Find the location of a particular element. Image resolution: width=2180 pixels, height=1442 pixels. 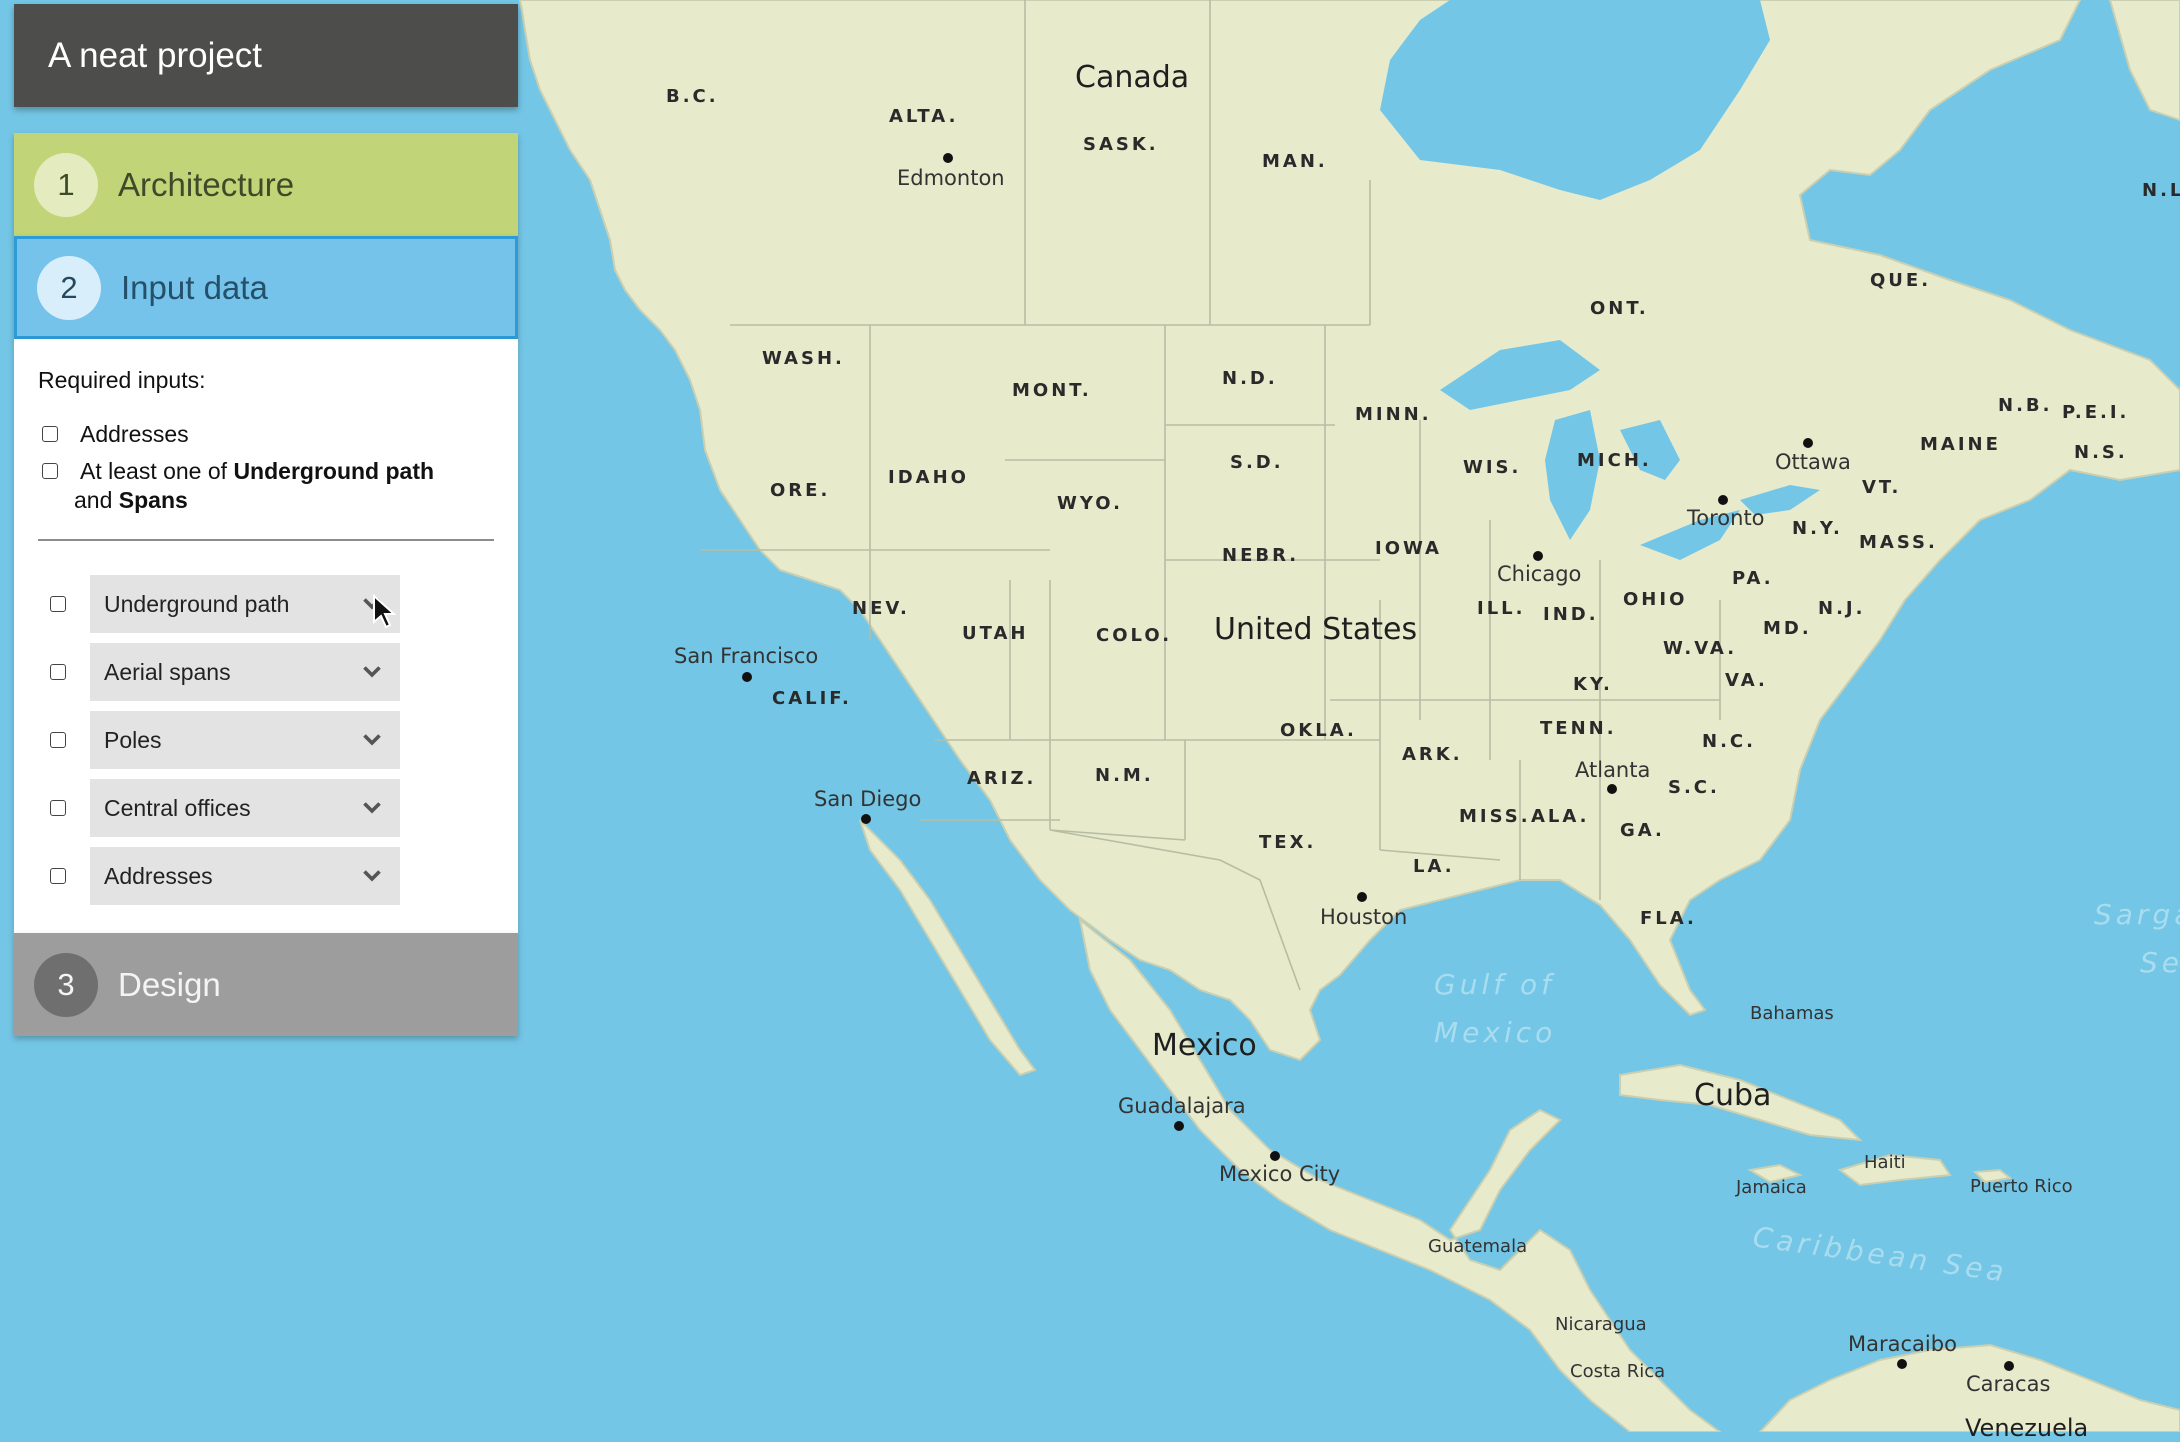

map-label-state: WYO. is located at coordinates (1090, 503).